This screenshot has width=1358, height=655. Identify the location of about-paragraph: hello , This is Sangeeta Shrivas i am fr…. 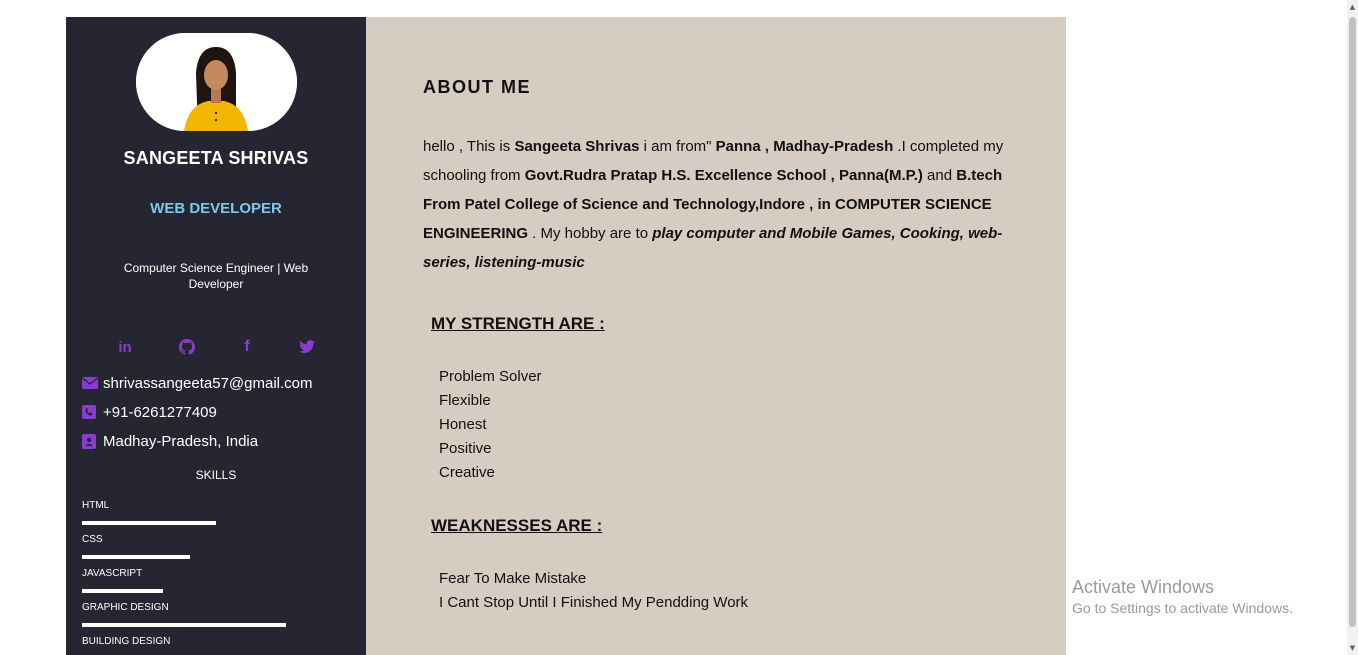
(723, 204).